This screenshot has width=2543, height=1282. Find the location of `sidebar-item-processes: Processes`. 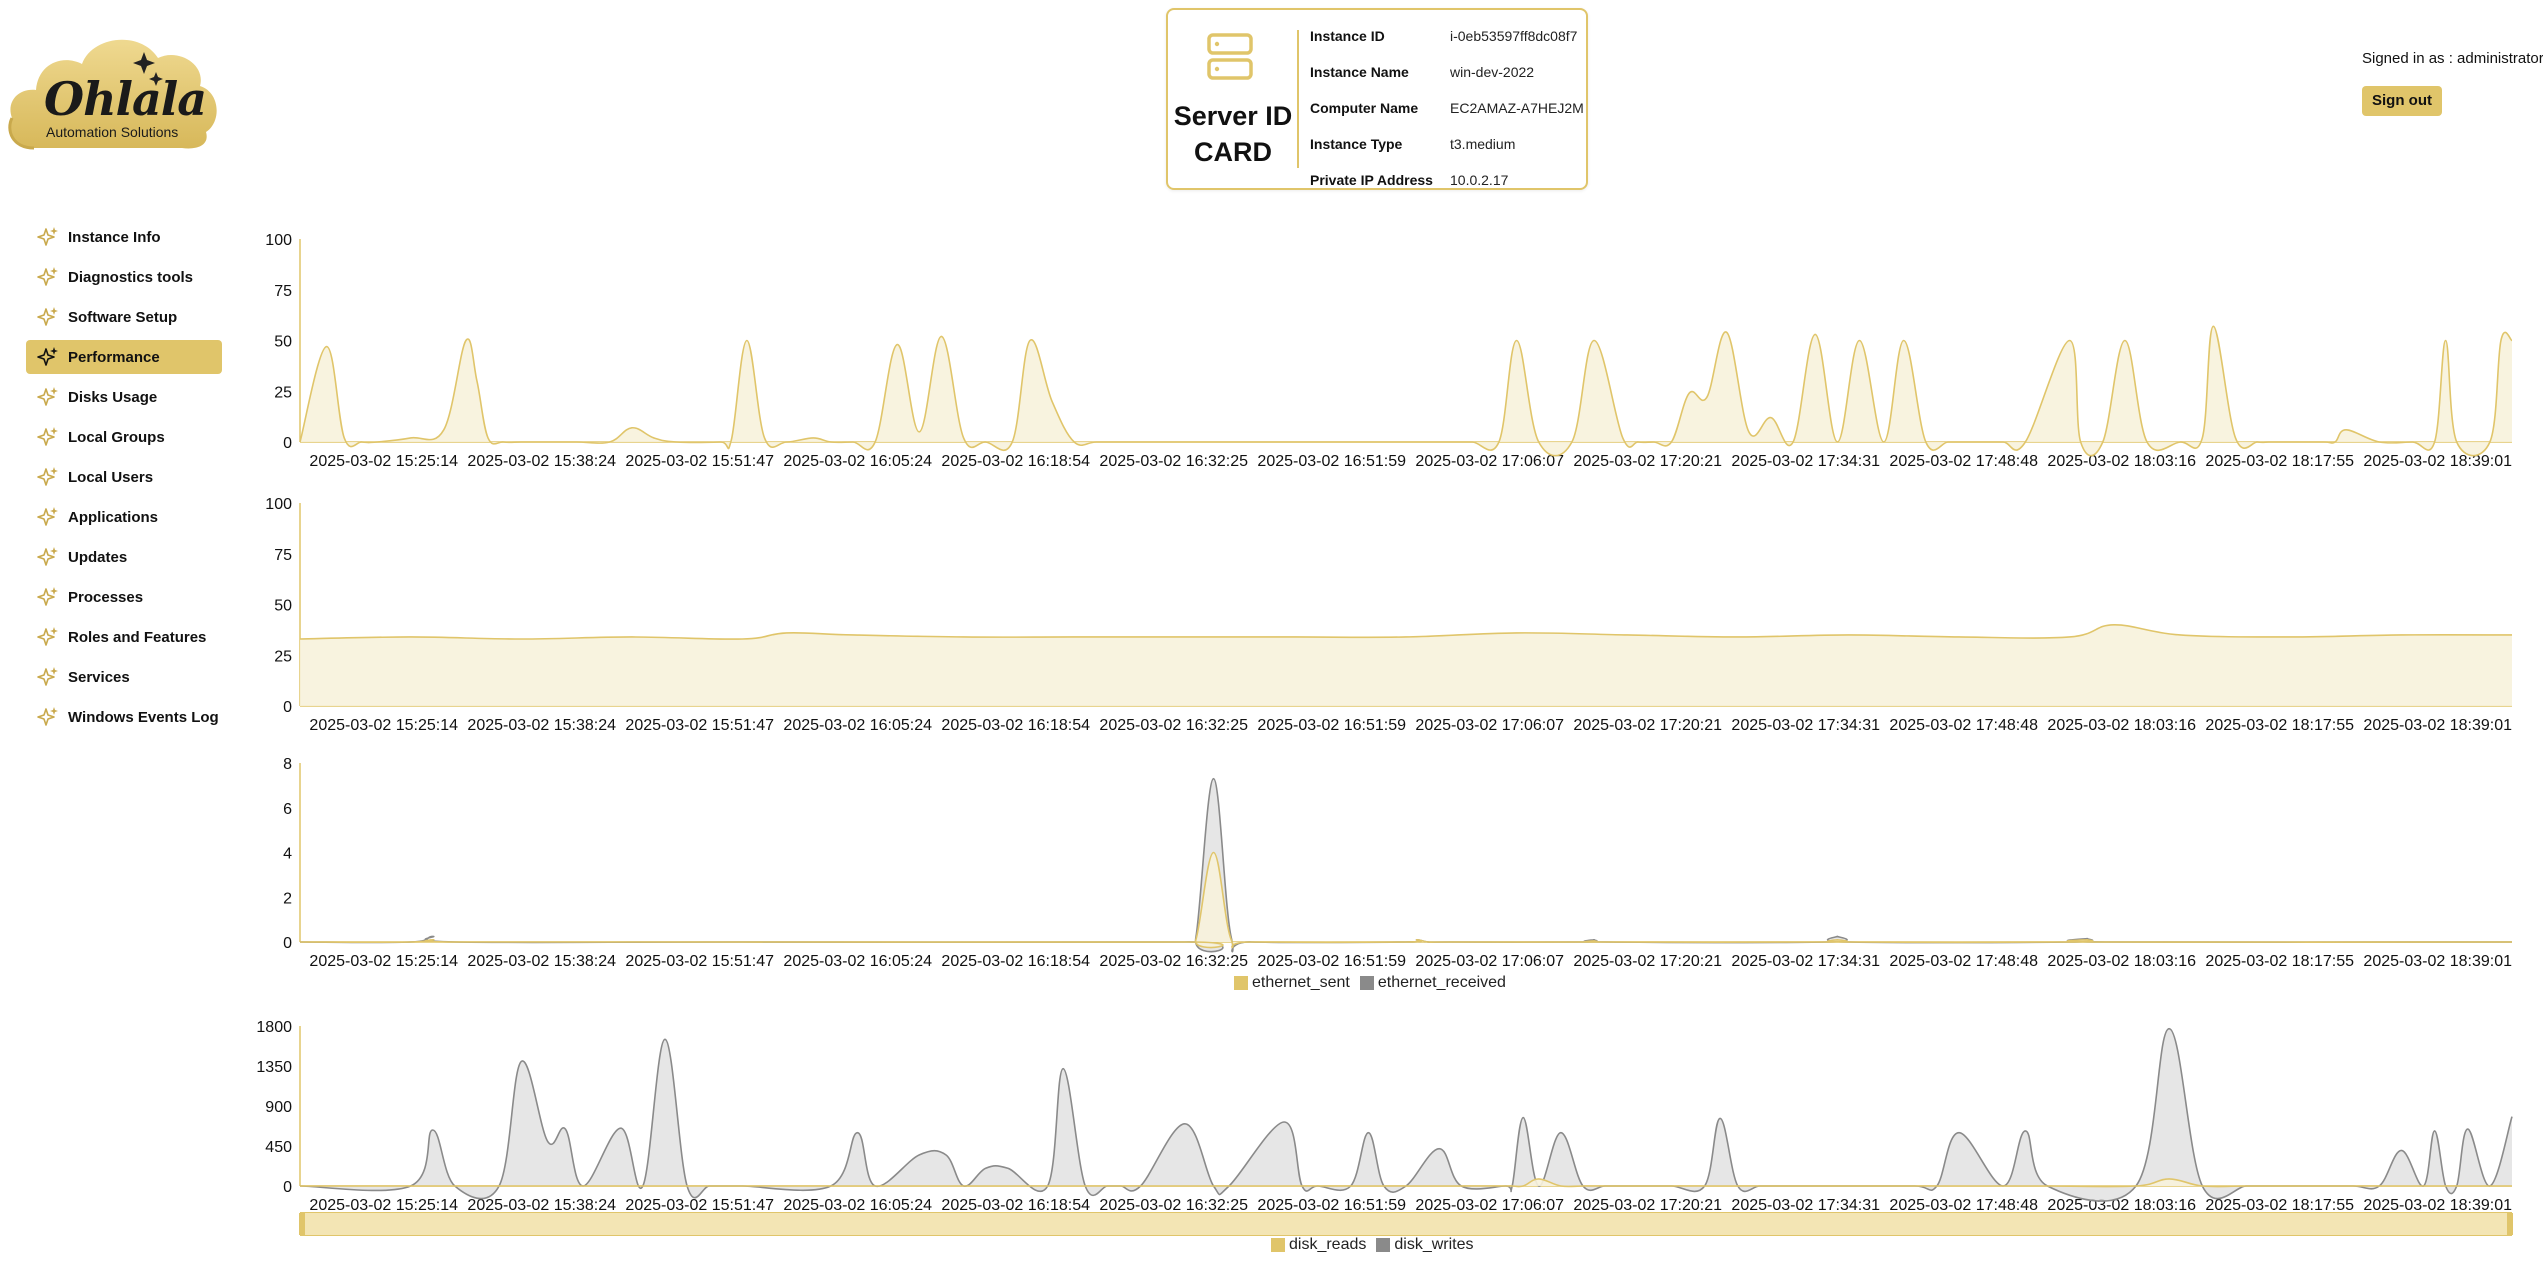

sidebar-item-processes: Processes is located at coordinates (124, 597).